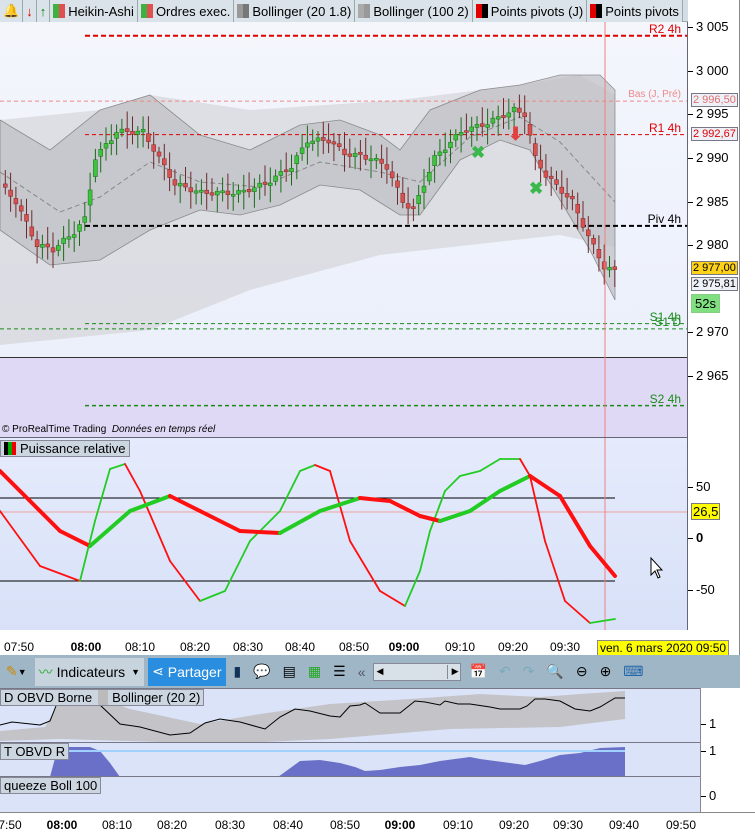 The image size is (755, 834). I want to click on more-button: ⌨, so click(633, 672).